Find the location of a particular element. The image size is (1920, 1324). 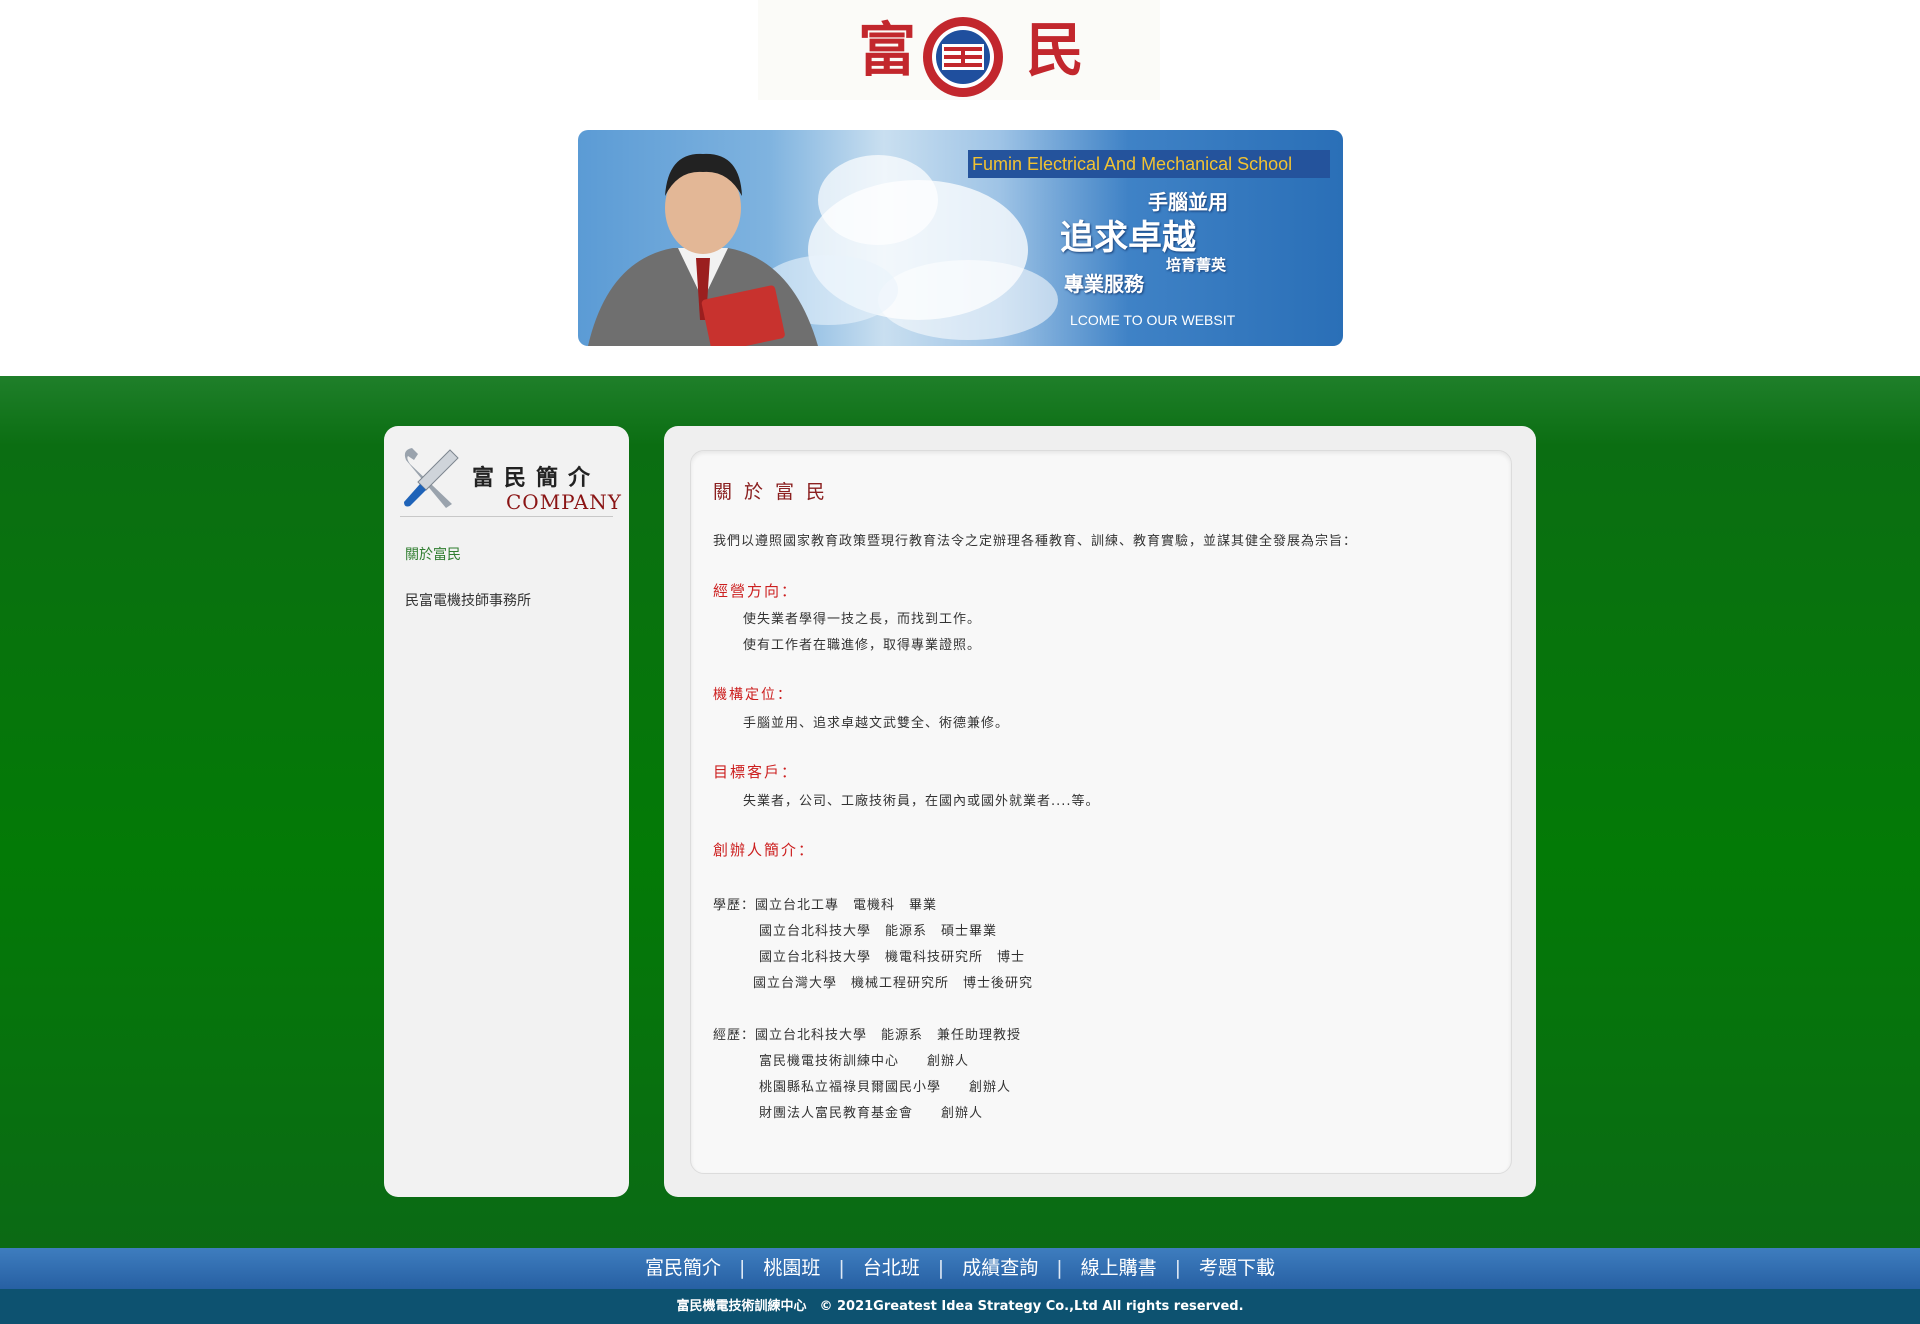

section-heading-customers: 目標客戶： is located at coordinates (756, 772).